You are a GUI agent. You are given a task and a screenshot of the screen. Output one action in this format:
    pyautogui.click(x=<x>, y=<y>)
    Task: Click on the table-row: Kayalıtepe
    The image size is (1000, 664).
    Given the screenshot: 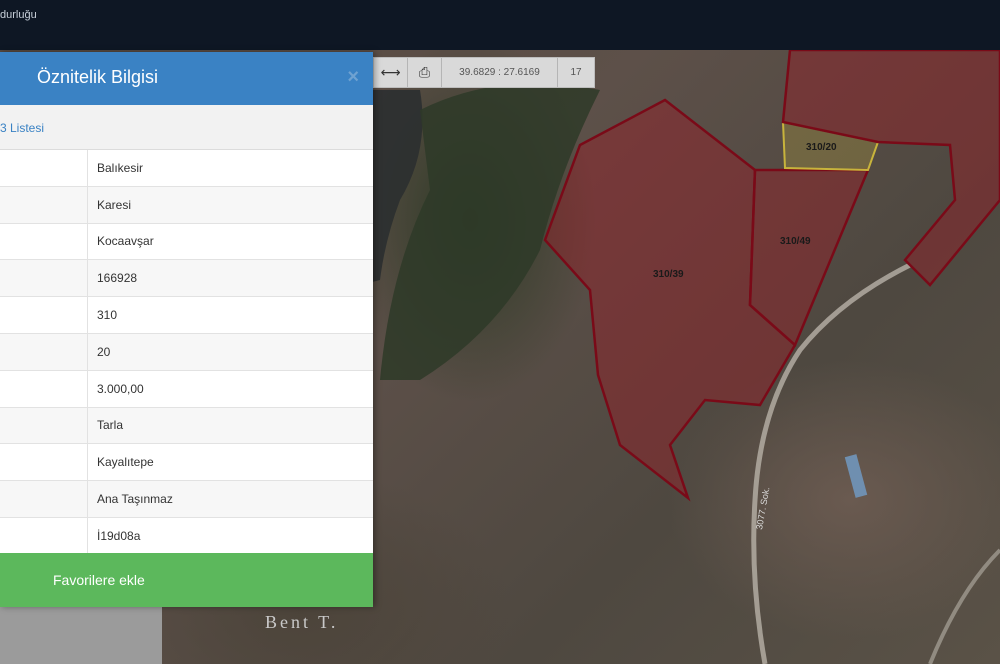 What is the action you would take?
    pyautogui.click(x=186, y=463)
    